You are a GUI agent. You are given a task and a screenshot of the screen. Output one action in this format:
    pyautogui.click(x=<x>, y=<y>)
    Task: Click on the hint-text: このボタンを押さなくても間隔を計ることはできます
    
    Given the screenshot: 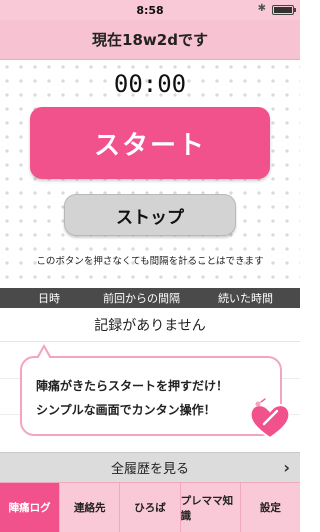 What is the action you would take?
    pyautogui.click(x=150, y=261)
    